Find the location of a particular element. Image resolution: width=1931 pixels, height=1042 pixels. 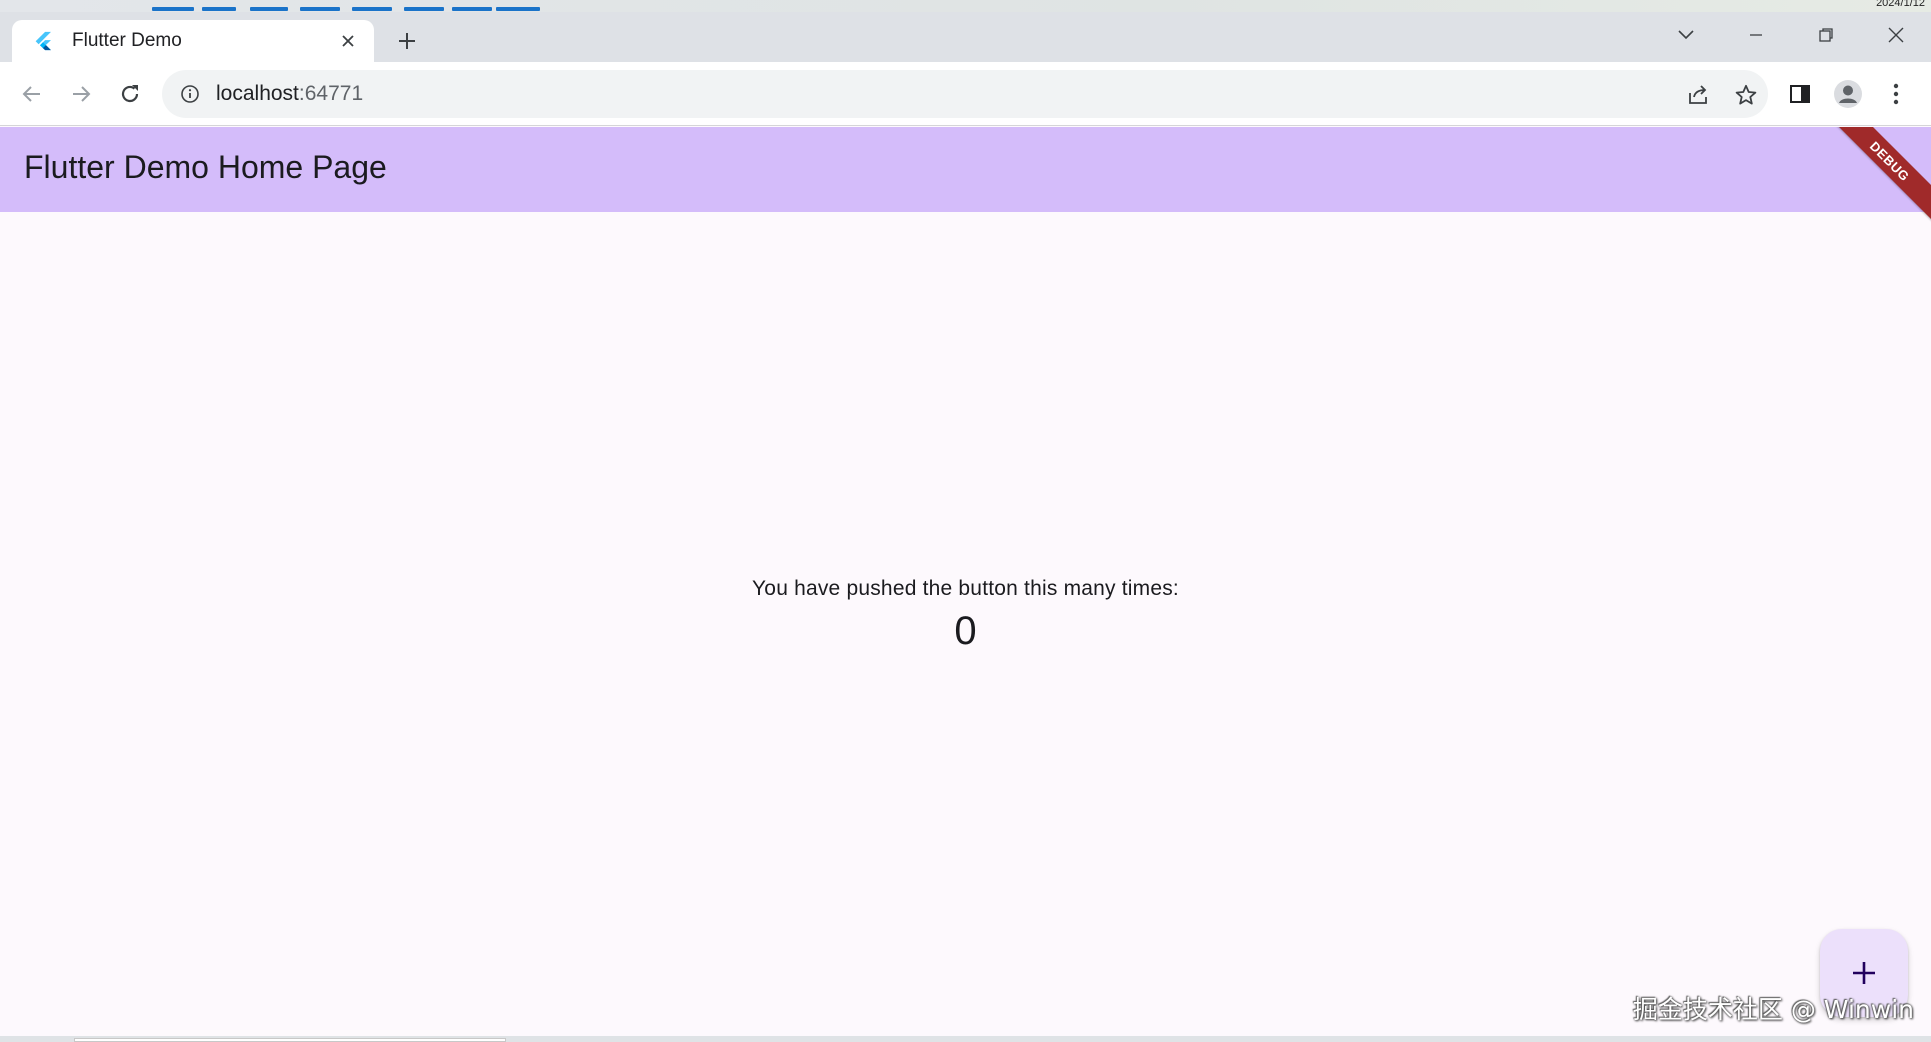

tab-search-button is located at coordinates (1686, 35).